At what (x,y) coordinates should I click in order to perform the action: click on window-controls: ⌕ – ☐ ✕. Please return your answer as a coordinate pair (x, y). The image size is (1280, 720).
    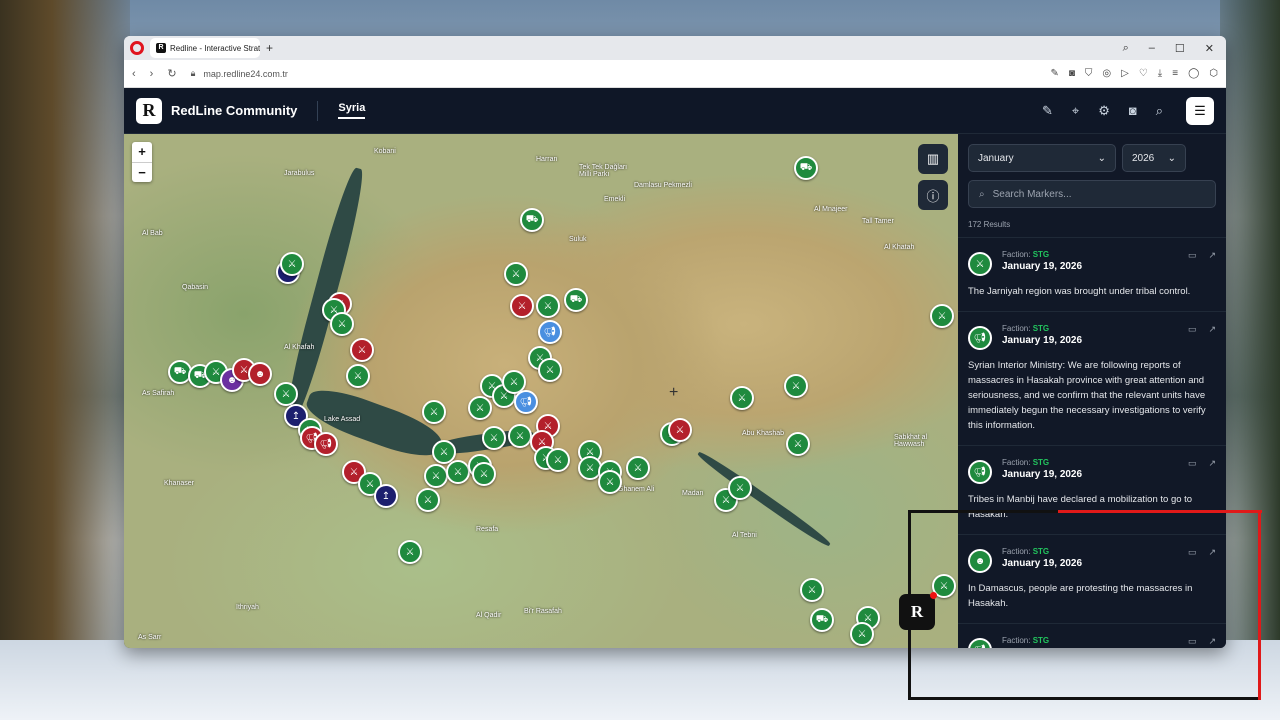
    Looking at the image, I should click on (1171, 48).